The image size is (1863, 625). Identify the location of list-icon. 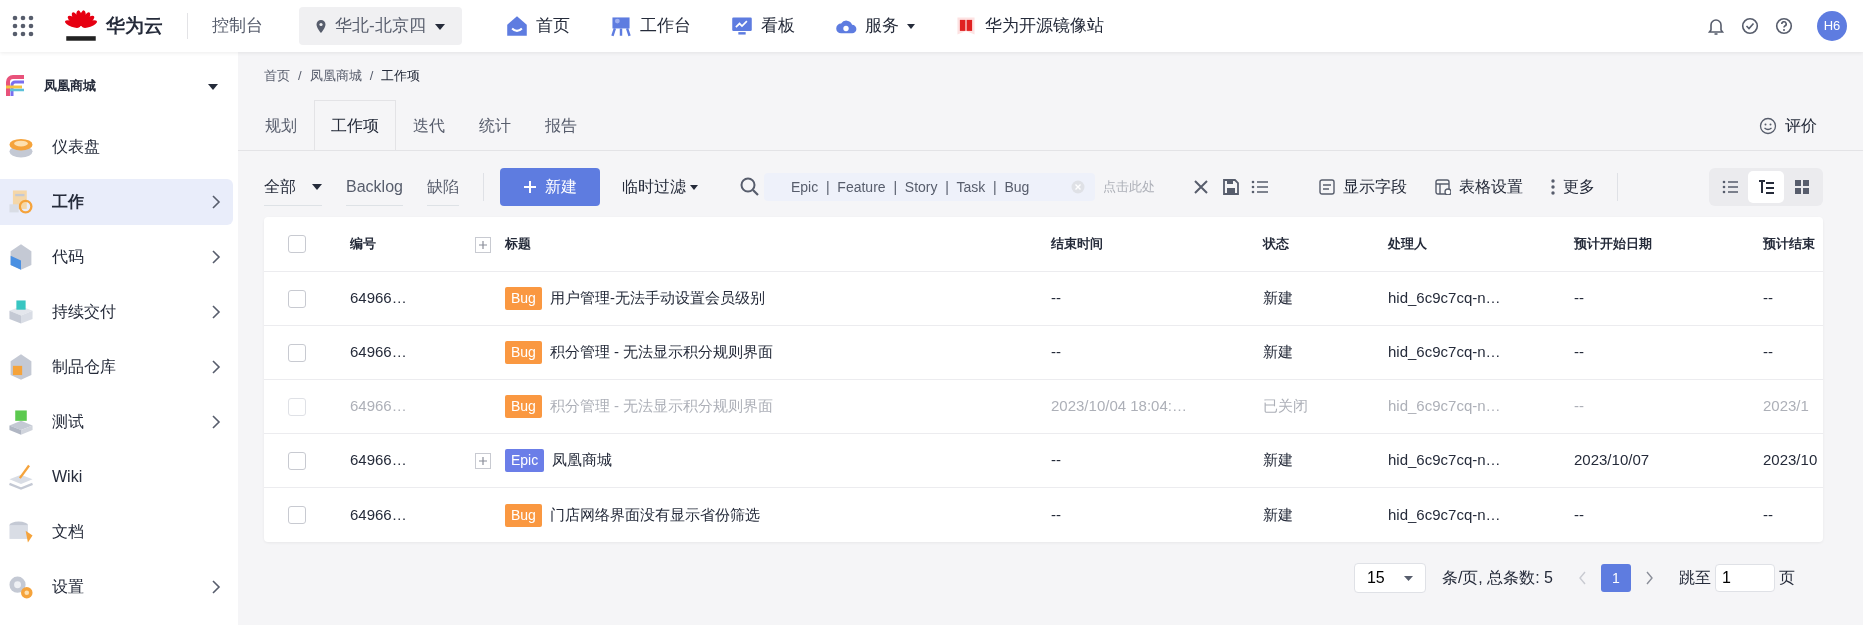
(1260, 187).